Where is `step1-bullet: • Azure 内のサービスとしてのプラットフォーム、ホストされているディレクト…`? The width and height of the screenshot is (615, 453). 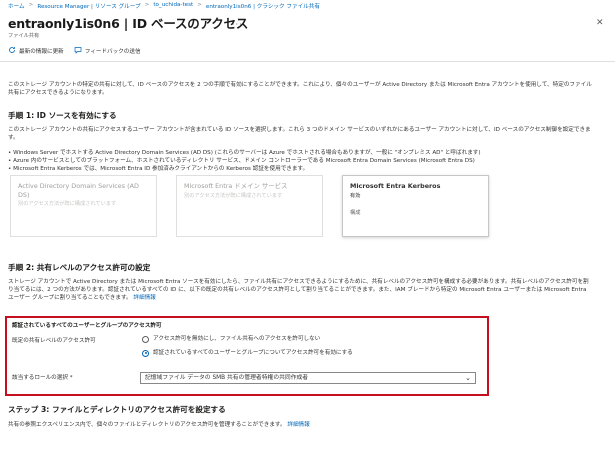 step1-bullet: • Azure 内のサービスとしてのプラットフォーム、ホストされているディレクト… is located at coordinates (241, 161).